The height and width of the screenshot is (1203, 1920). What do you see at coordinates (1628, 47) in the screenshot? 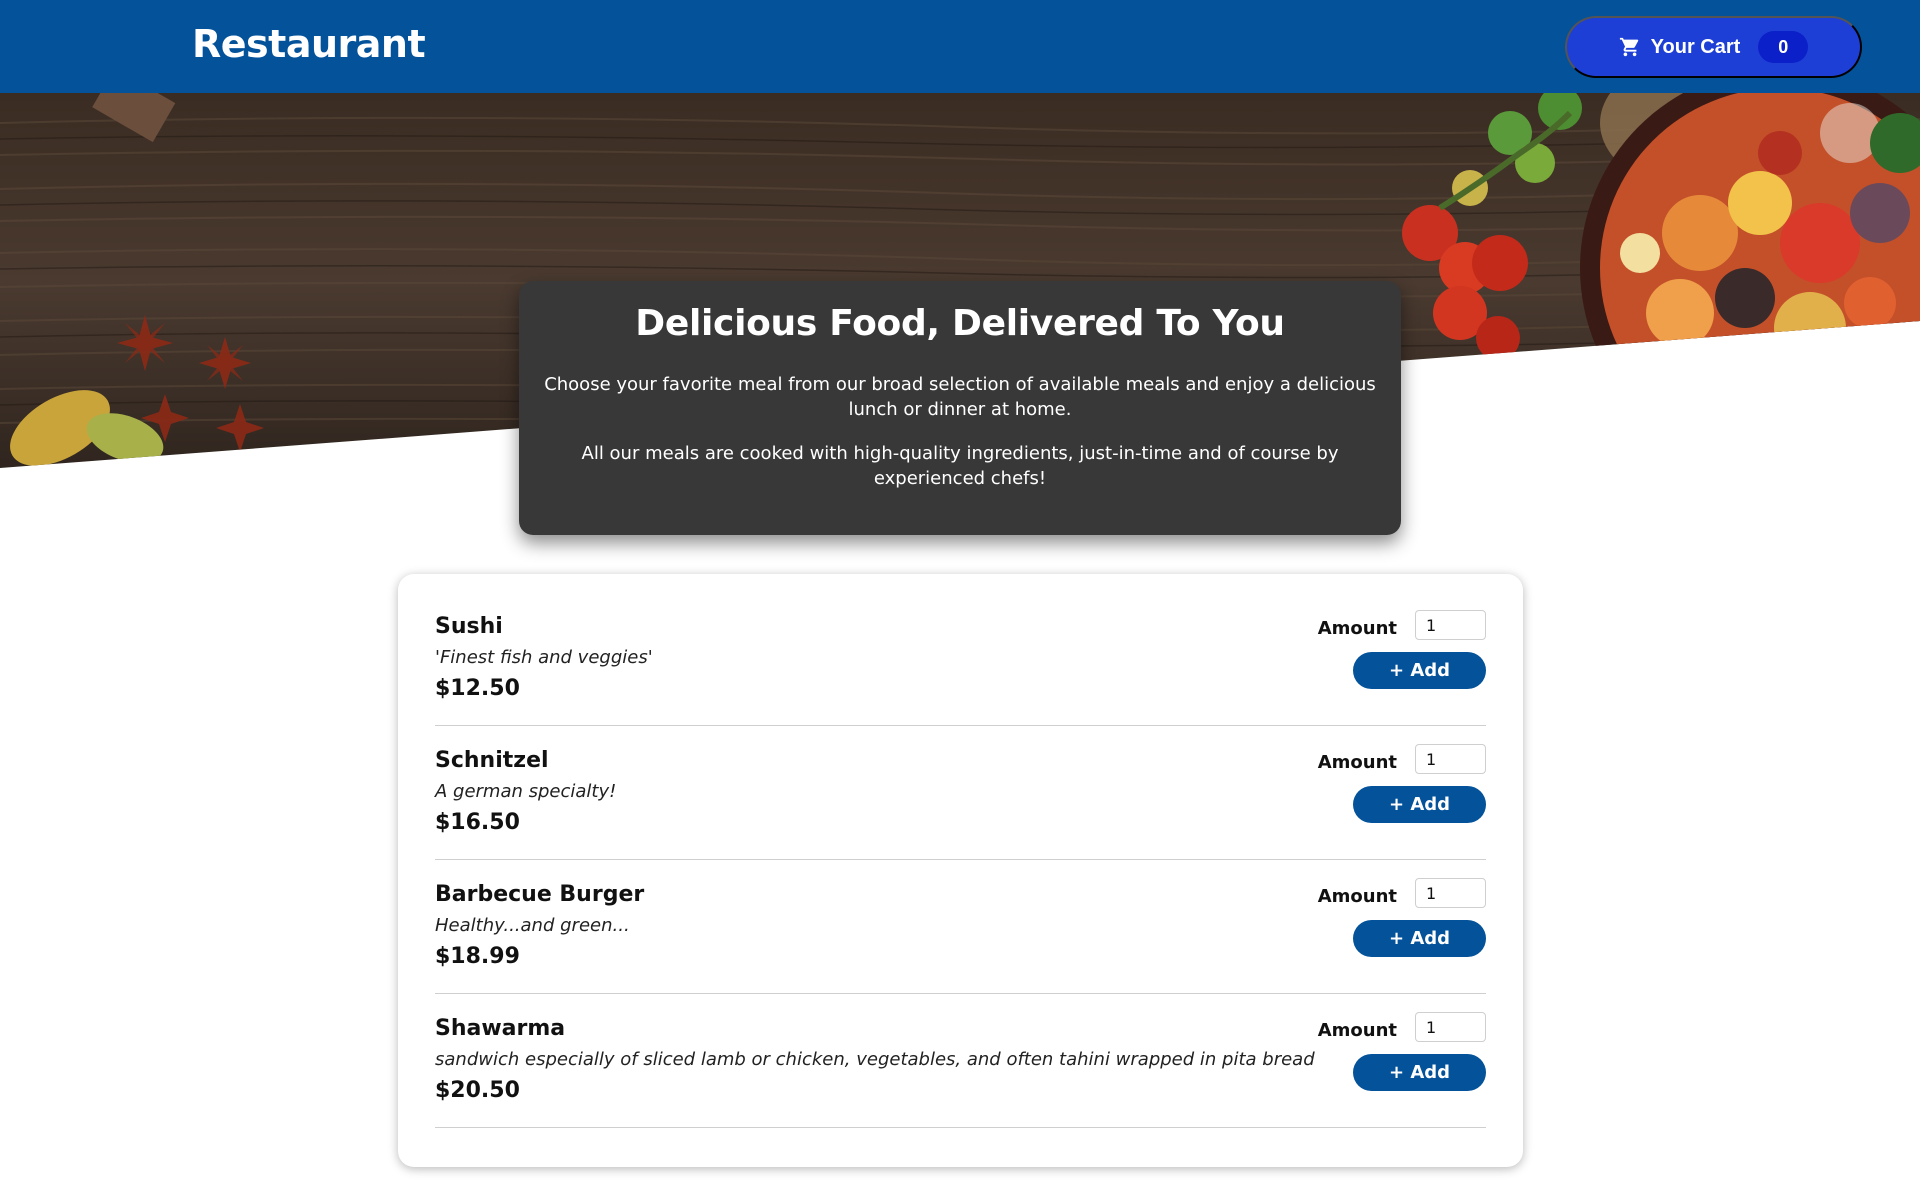
I see `shopping-cart-icon` at bounding box center [1628, 47].